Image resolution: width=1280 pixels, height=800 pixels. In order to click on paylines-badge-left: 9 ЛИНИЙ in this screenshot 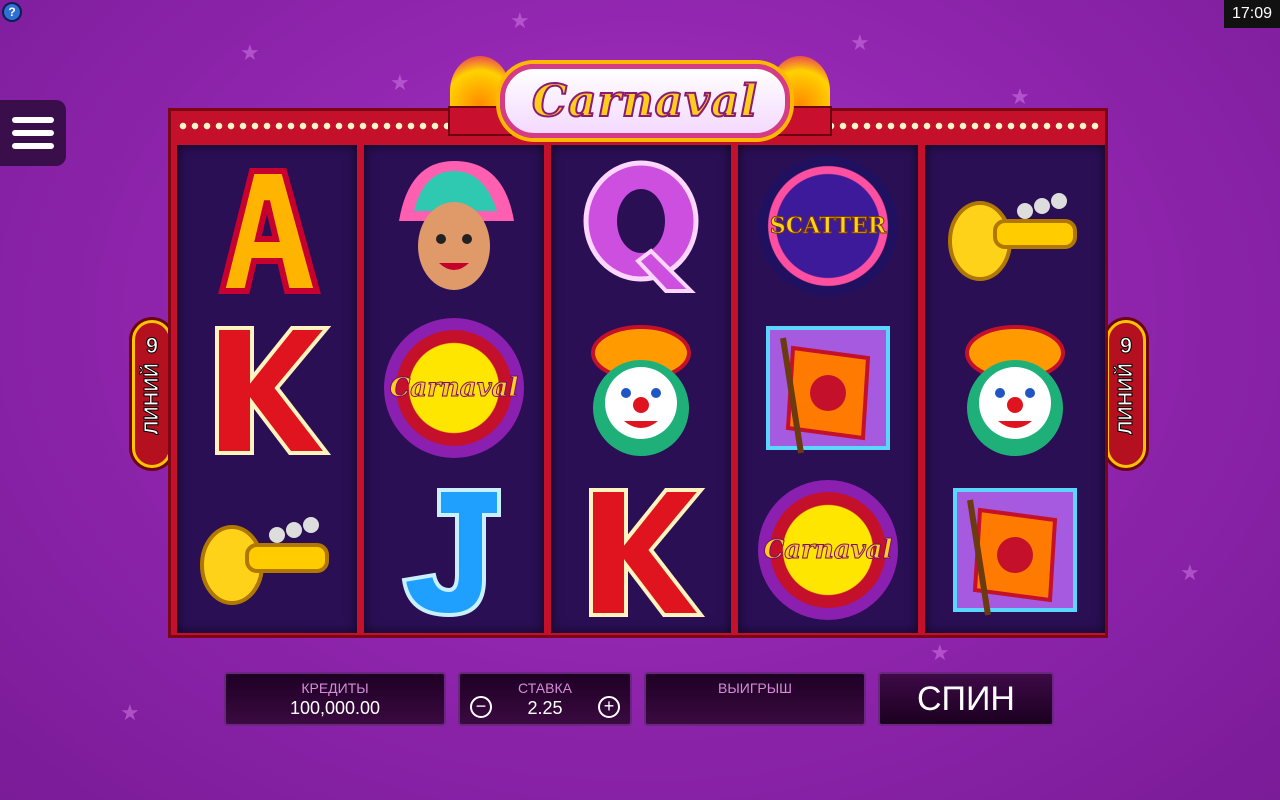, I will do `click(152, 394)`.